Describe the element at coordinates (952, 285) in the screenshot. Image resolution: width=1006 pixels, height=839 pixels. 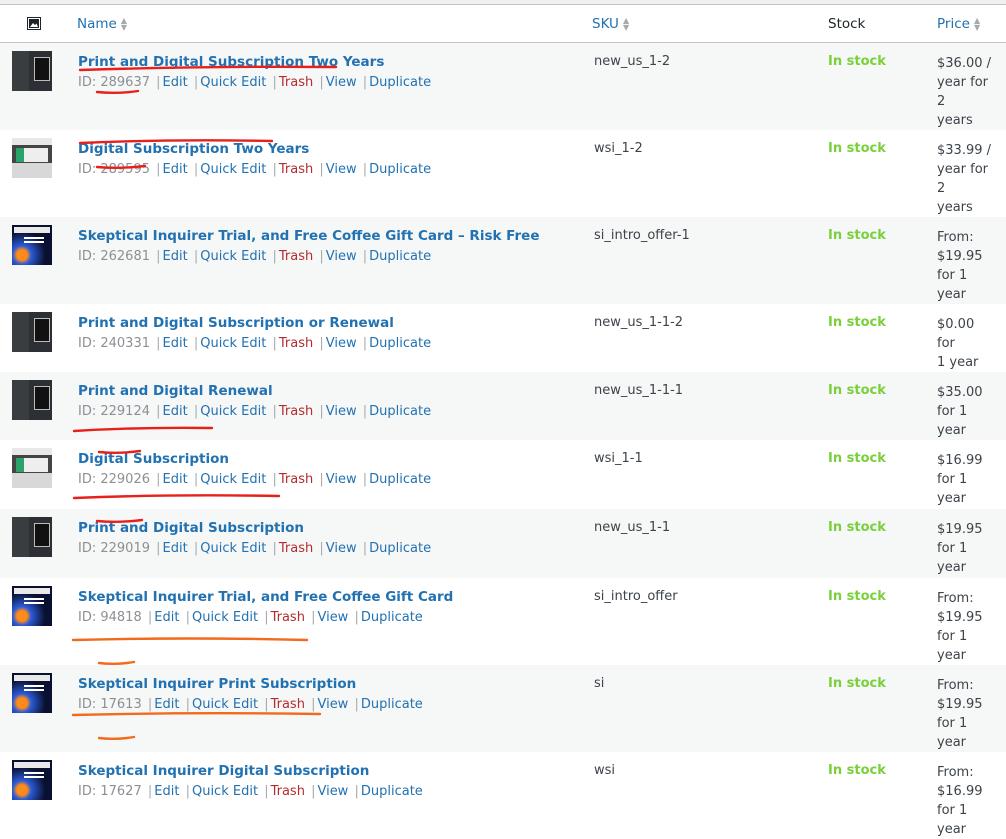
I see `price-line: for 1 year` at that location.